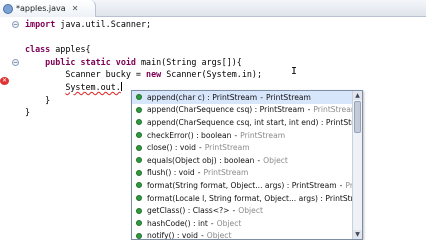 This screenshot has width=426, height=240. I want to click on ibeam-cursor-icon: I, so click(294, 71).